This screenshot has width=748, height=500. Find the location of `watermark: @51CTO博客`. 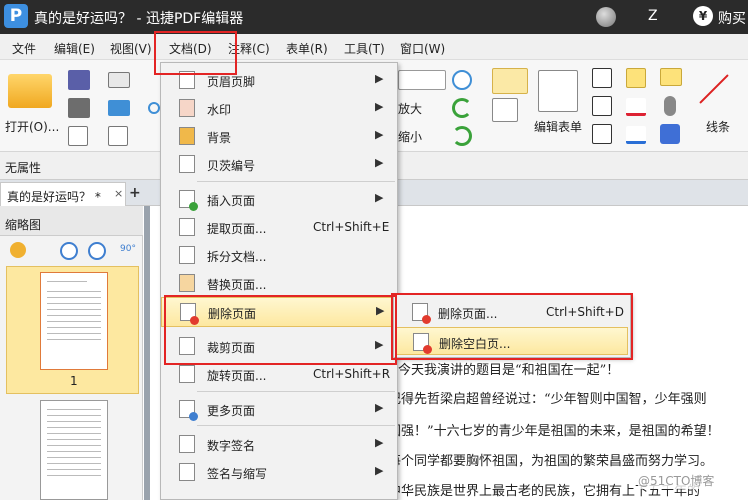

watermark: @51CTO博客 is located at coordinates (676, 480).